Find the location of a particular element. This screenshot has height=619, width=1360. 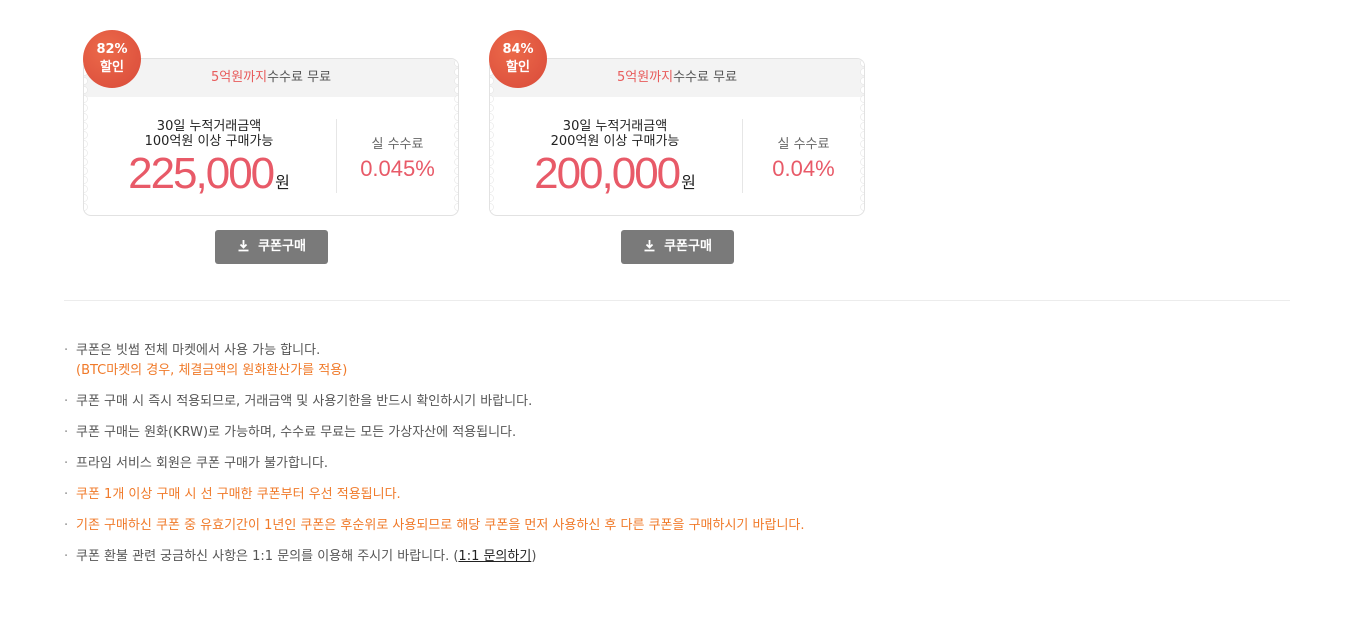

coupon-fee: 실 수수료 0.045% is located at coordinates (397, 157).